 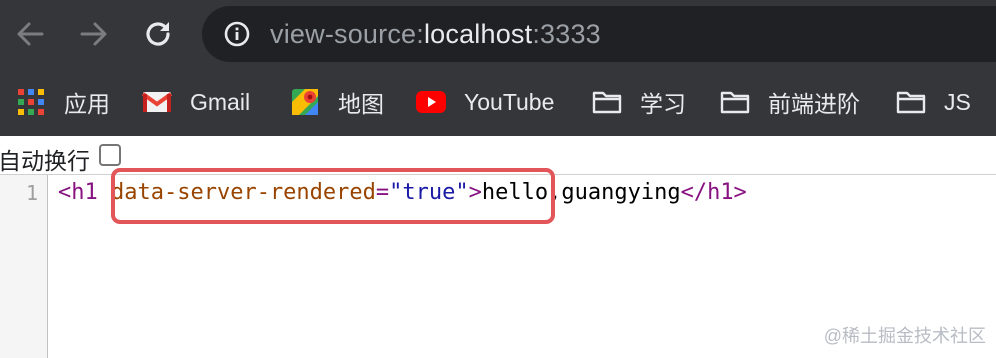 What do you see at coordinates (361, 104) in the screenshot?
I see `bookmark-label: 地图` at bounding box center [361, 104].